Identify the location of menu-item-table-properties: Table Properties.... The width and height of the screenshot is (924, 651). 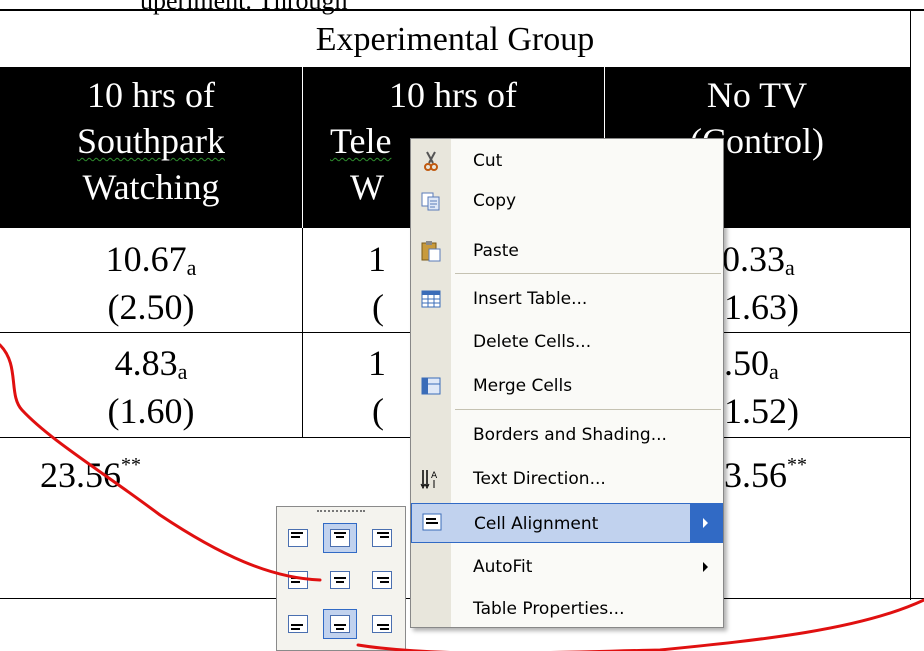
(567, 609).